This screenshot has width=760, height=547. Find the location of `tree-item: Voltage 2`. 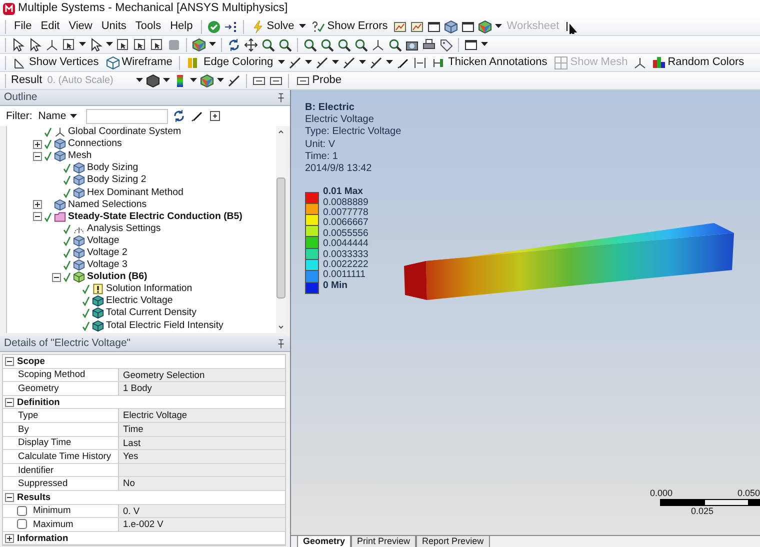

tree-item: Voltage 2 is located at coordinates (107, 252).